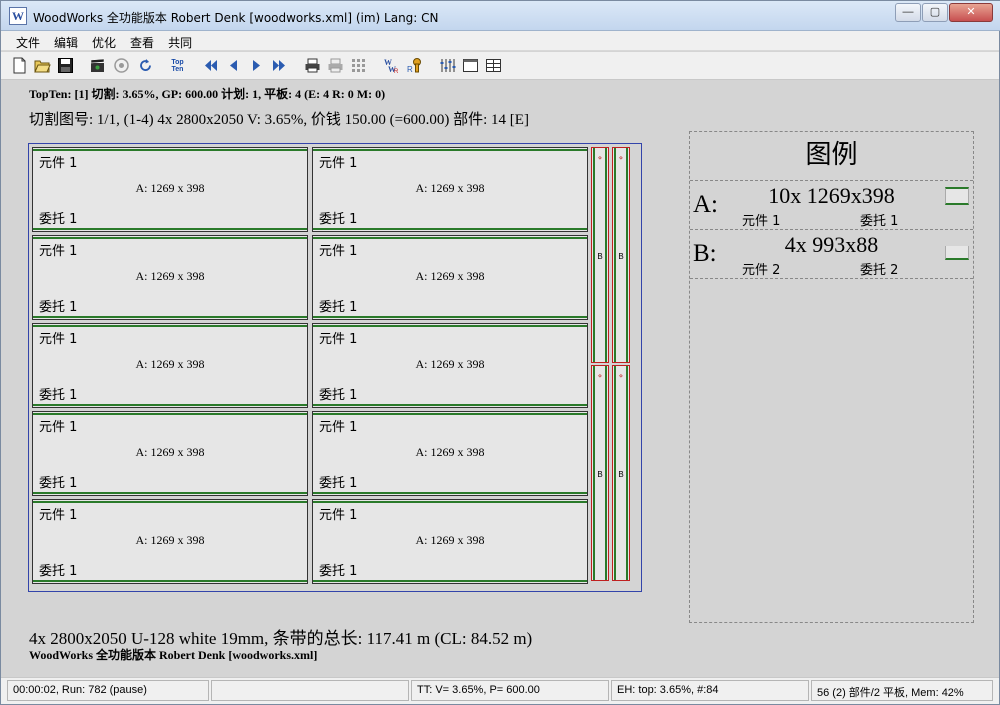  What do you see at coordinates (279, 65) in the screenshot?
I see `last-icon` at bounding box center [279, 65].